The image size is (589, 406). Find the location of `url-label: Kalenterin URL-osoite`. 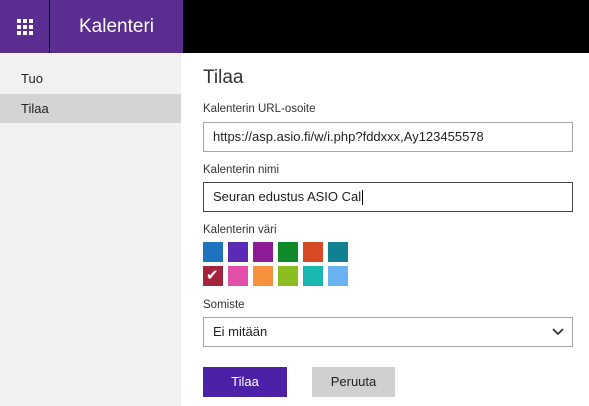

url-label: Kalenterin URL-osoite is located at coordinates (259, 109).